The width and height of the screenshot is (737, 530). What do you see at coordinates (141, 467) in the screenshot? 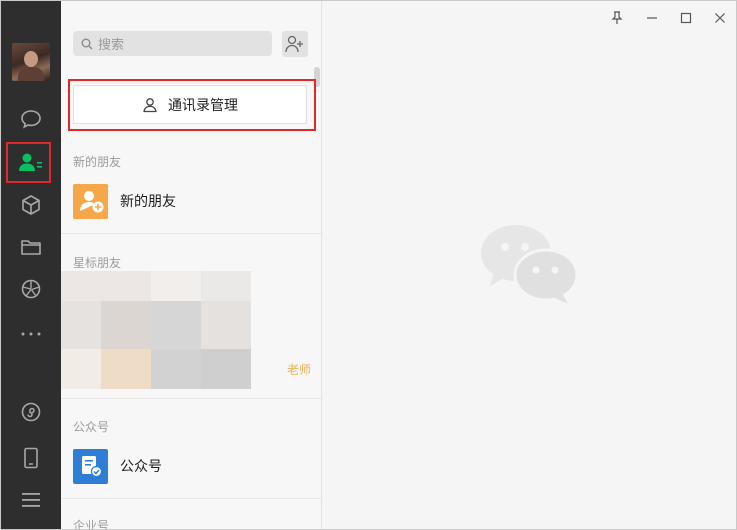
I see `list-item-label: 公众号` at bounding box center [141, 467].